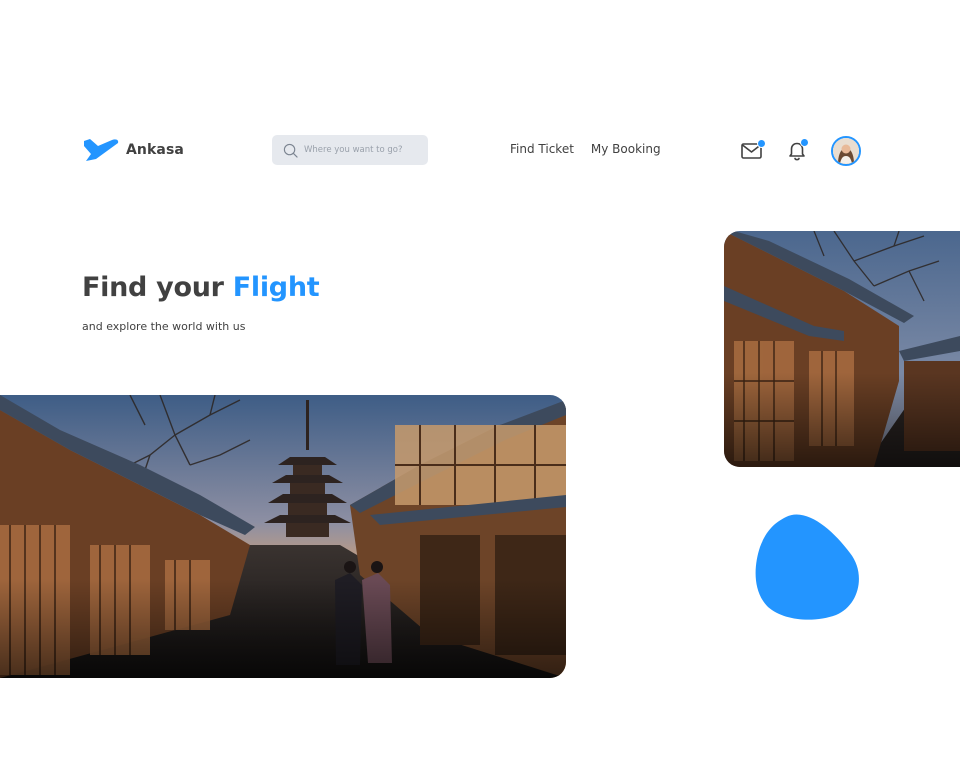  I want to click on user-avatar, so click(846, 151).